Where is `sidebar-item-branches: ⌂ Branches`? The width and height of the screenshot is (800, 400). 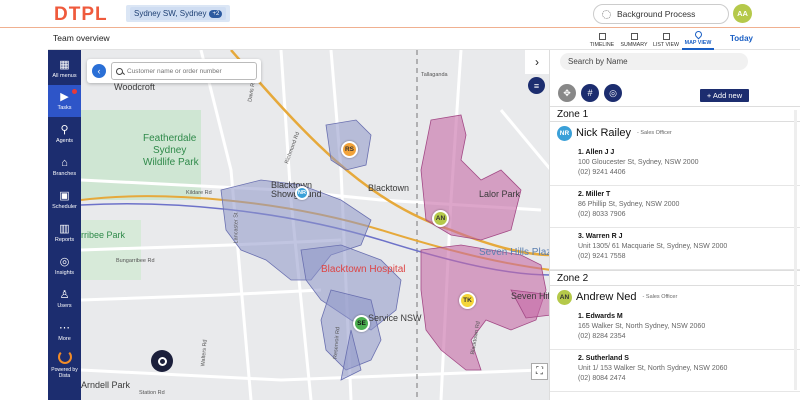
sidebar-item-branches: ⌂ Branches is located at coordinates (64, 167).